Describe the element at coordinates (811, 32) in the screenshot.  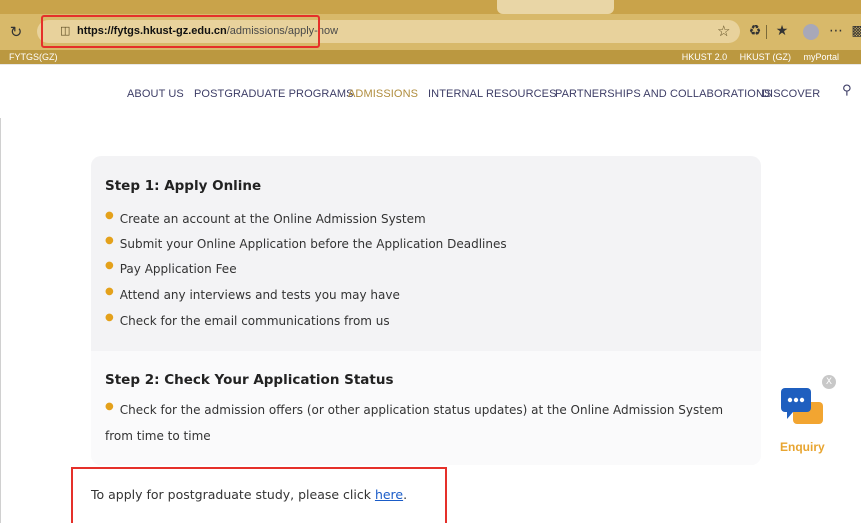
I see `profile-avatar` at that location.